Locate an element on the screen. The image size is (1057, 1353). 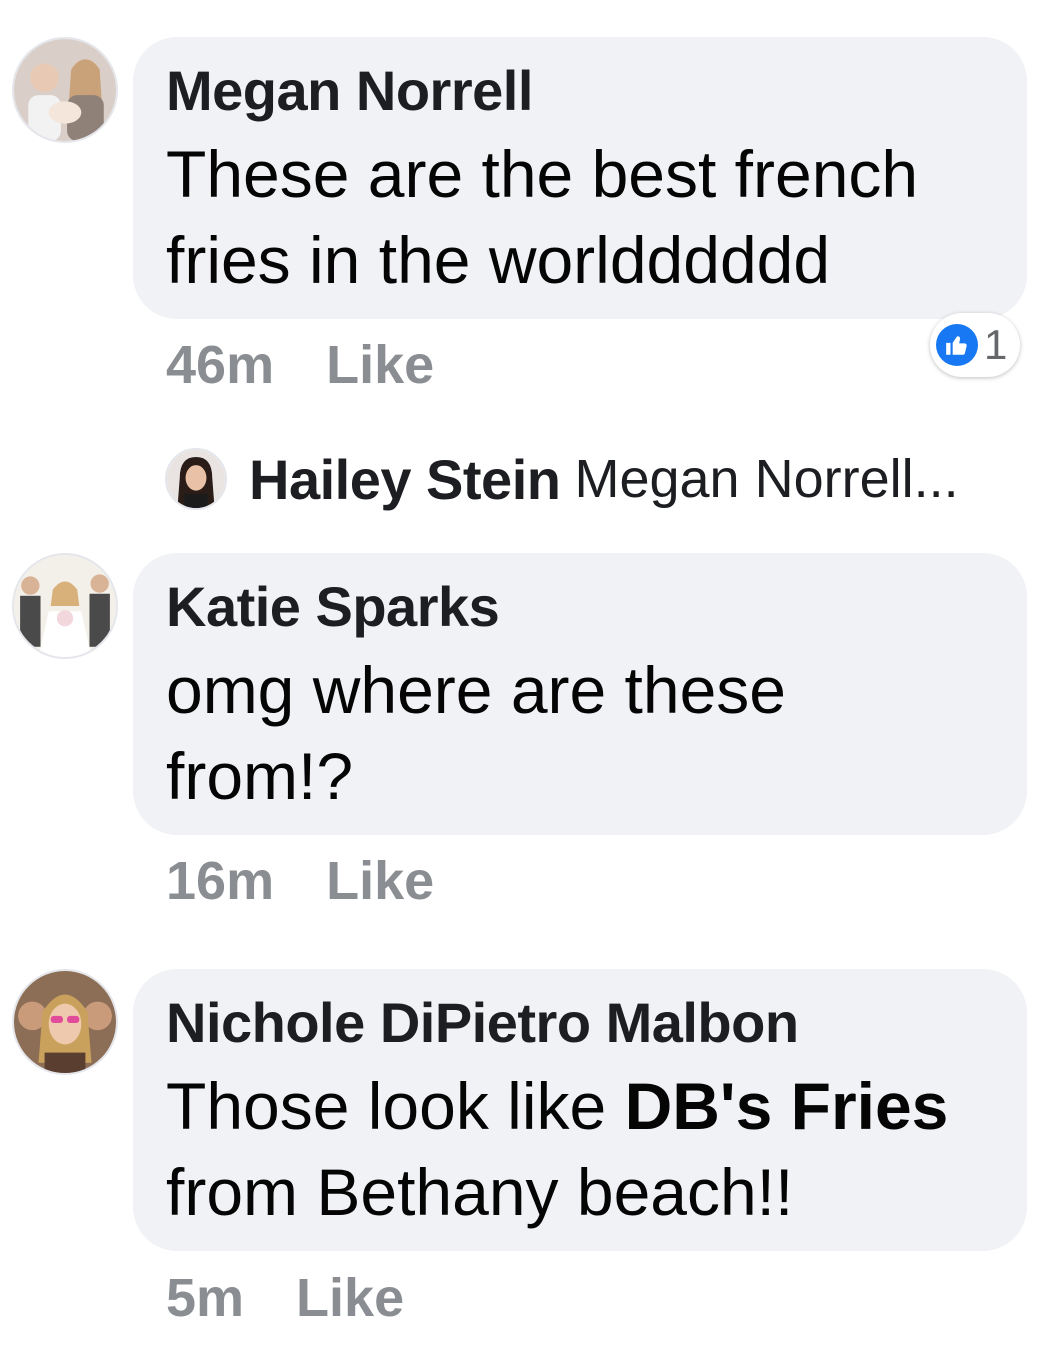
avatar-megan-norrell is located at coordinates (65, 90).